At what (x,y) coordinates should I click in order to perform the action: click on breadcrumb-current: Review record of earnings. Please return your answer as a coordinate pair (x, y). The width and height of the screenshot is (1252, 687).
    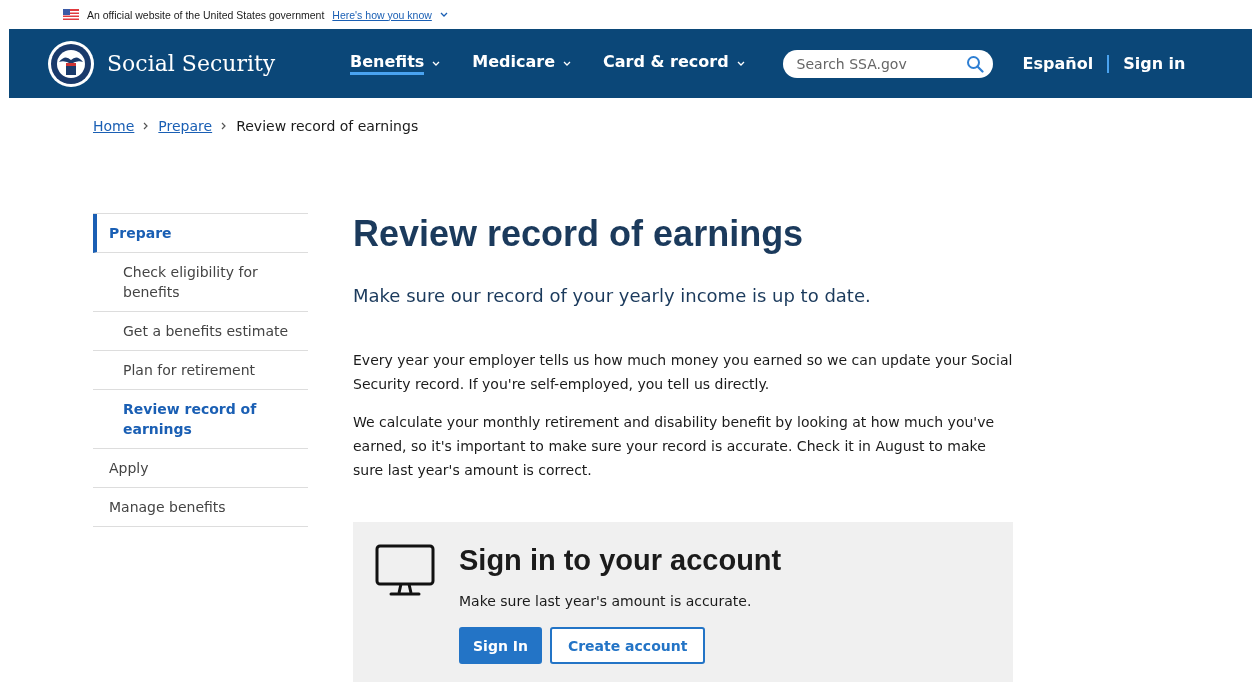
    Looking at the image, I should click on (327, 126).